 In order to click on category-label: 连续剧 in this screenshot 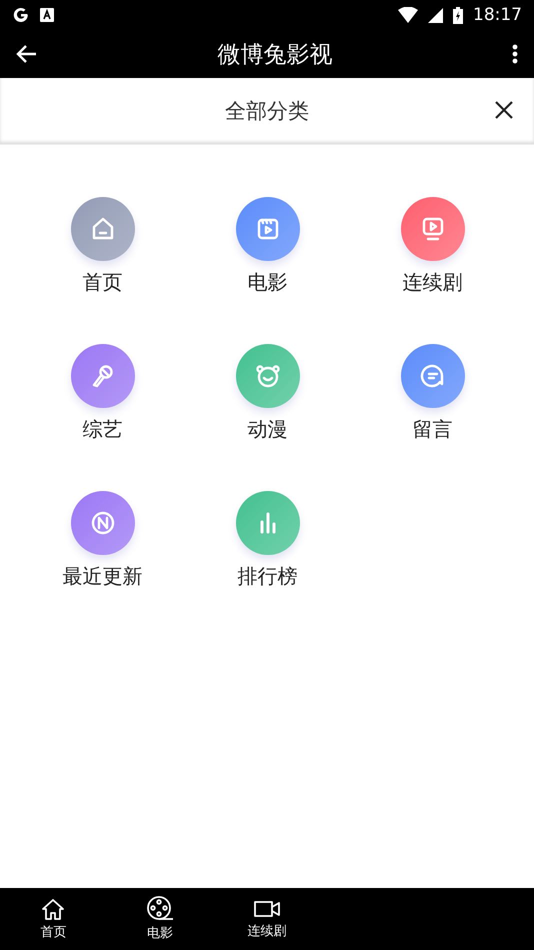, I will do `click(432, 282)`.